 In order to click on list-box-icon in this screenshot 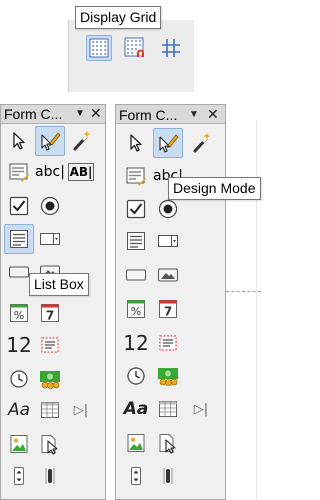, I will do `click(19, 239)`.